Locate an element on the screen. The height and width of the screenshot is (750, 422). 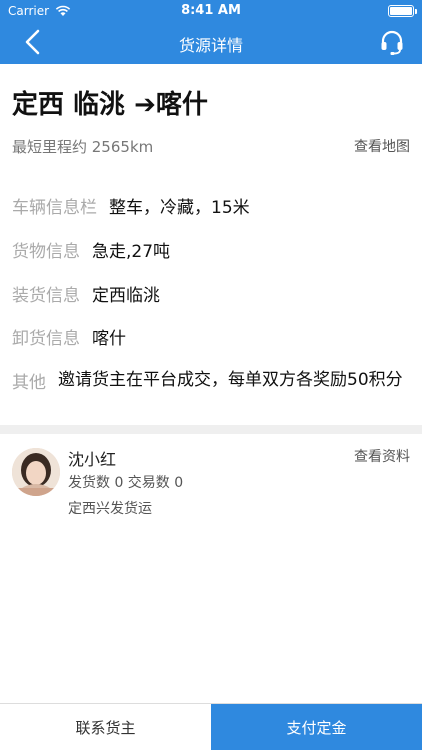
shipper-name: 沈小红 is located at coordinates (92, 459).